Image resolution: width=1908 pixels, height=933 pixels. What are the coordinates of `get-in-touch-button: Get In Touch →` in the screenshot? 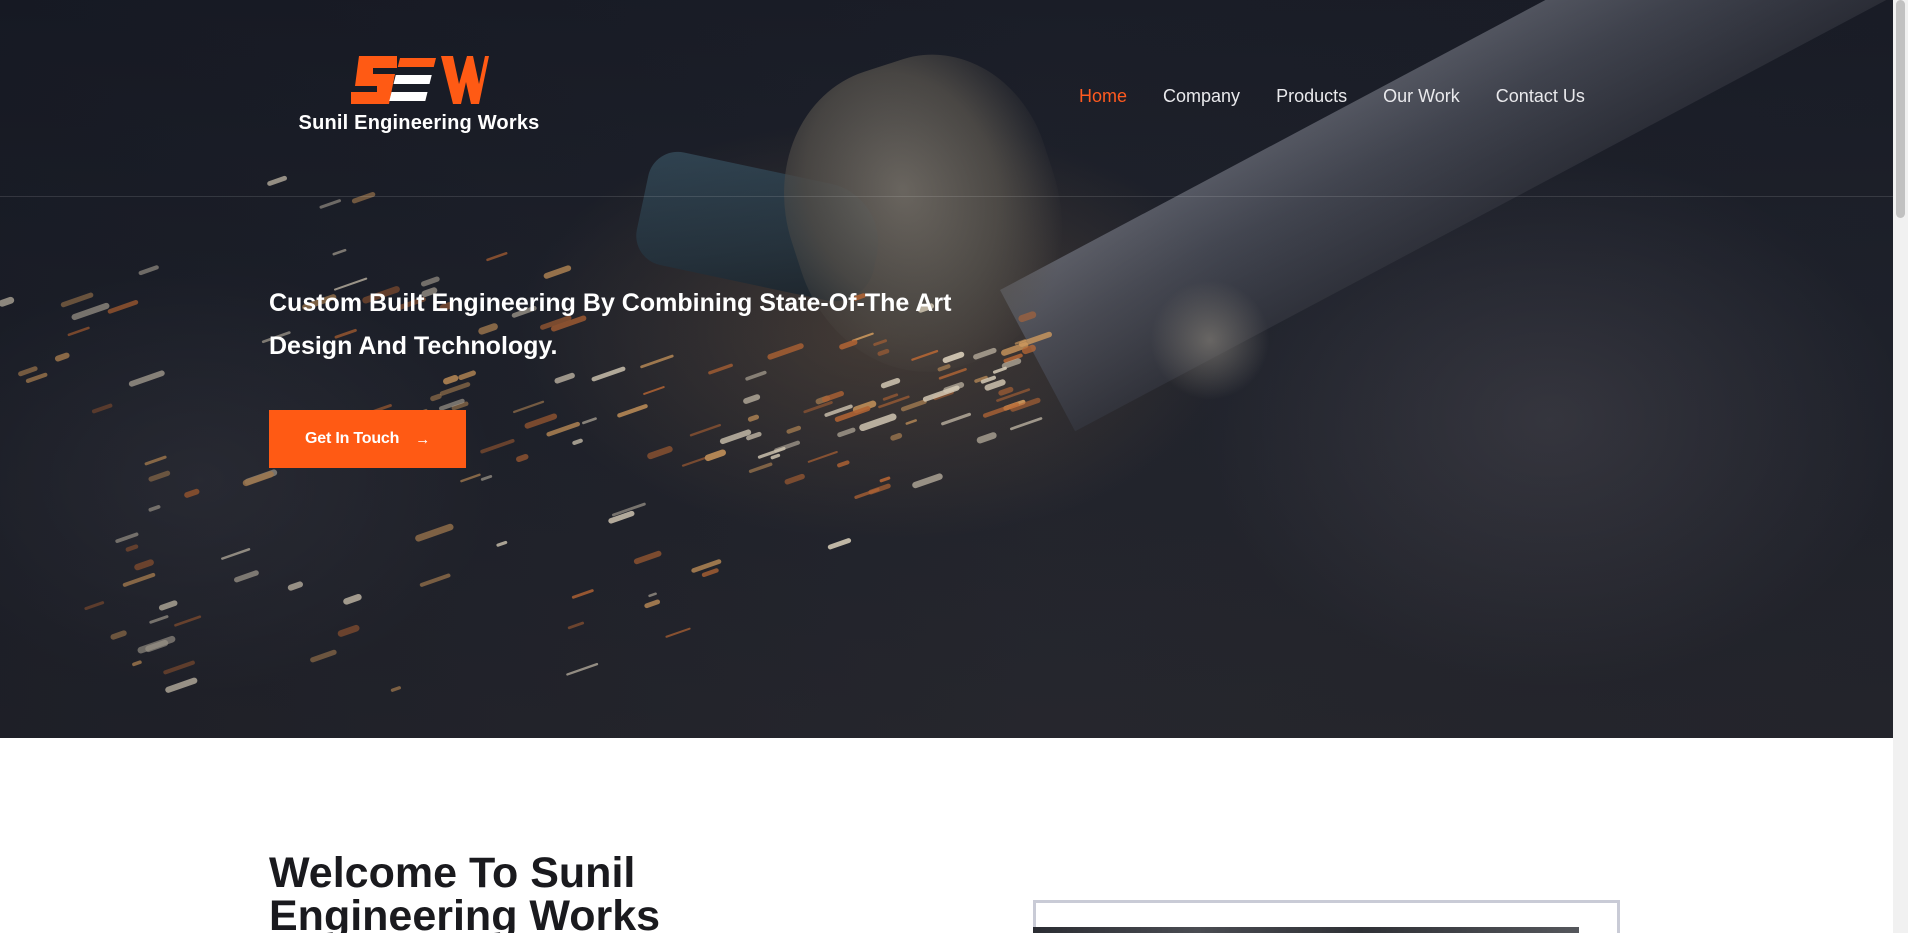 It's located at (367, 439).